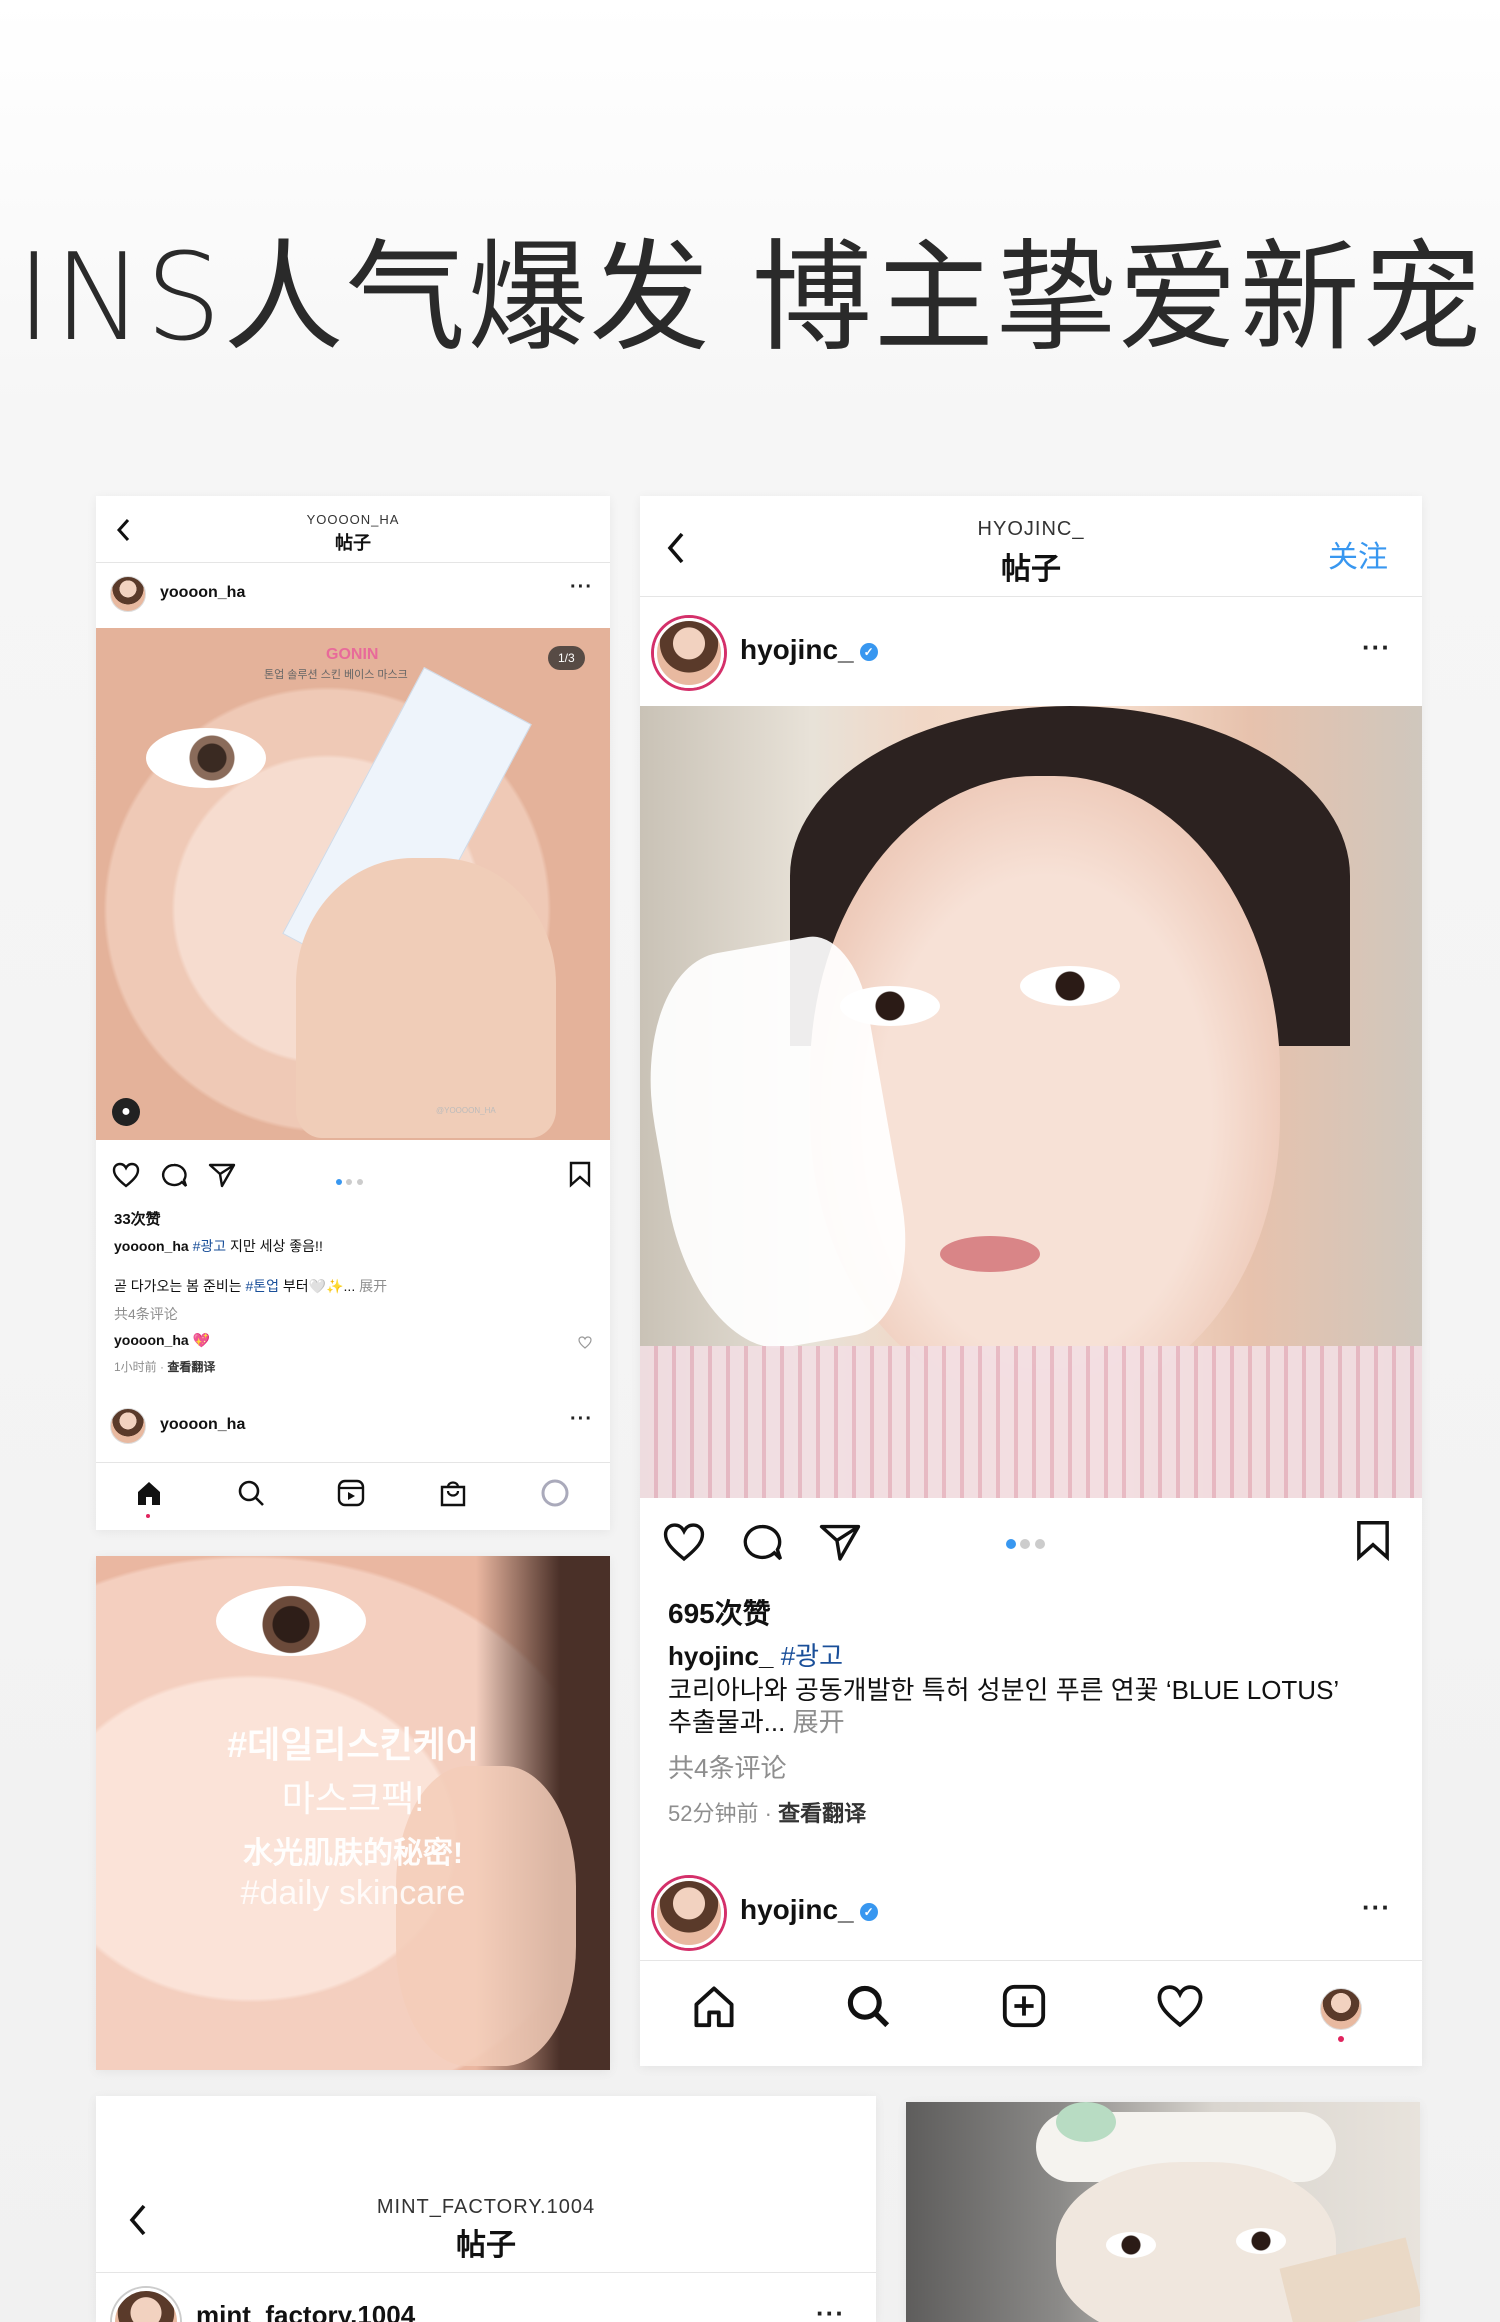 Image resolution: width=1500 pixels, height=2322 pixels. Describe the element at coordinates (1024, 2006) in the screenshot. I see `new-post-icon` at that location.